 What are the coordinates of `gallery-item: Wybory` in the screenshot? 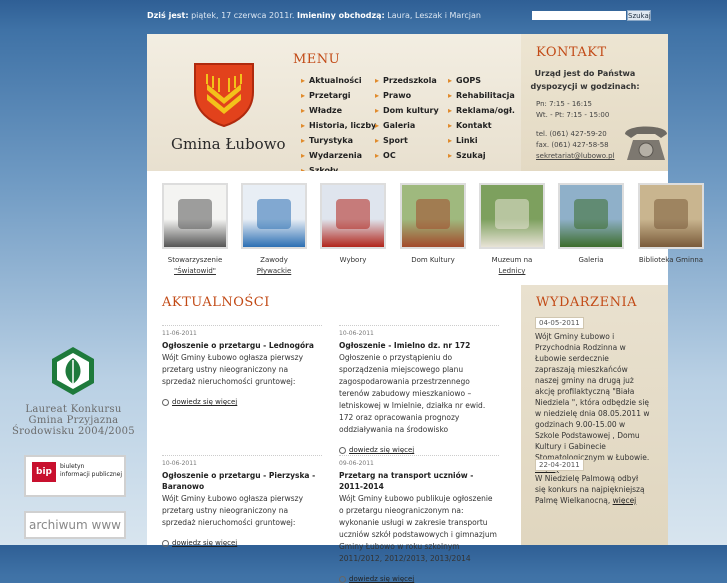 It's located at (353, 224).